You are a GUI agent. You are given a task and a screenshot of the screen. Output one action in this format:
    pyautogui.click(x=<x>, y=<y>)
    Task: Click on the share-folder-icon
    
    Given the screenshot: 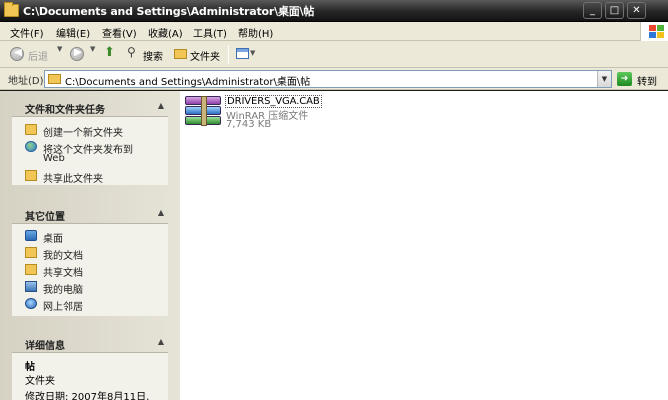 What is the action you would take?
    pyautogui.click(x=31, y=175)
    